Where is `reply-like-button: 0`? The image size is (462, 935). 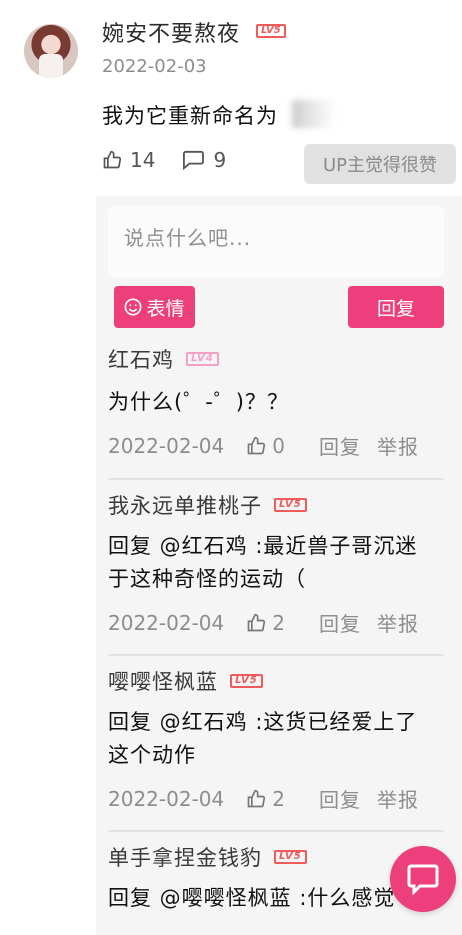
reply-like-button: 0 is located at coordinates (265, 446).